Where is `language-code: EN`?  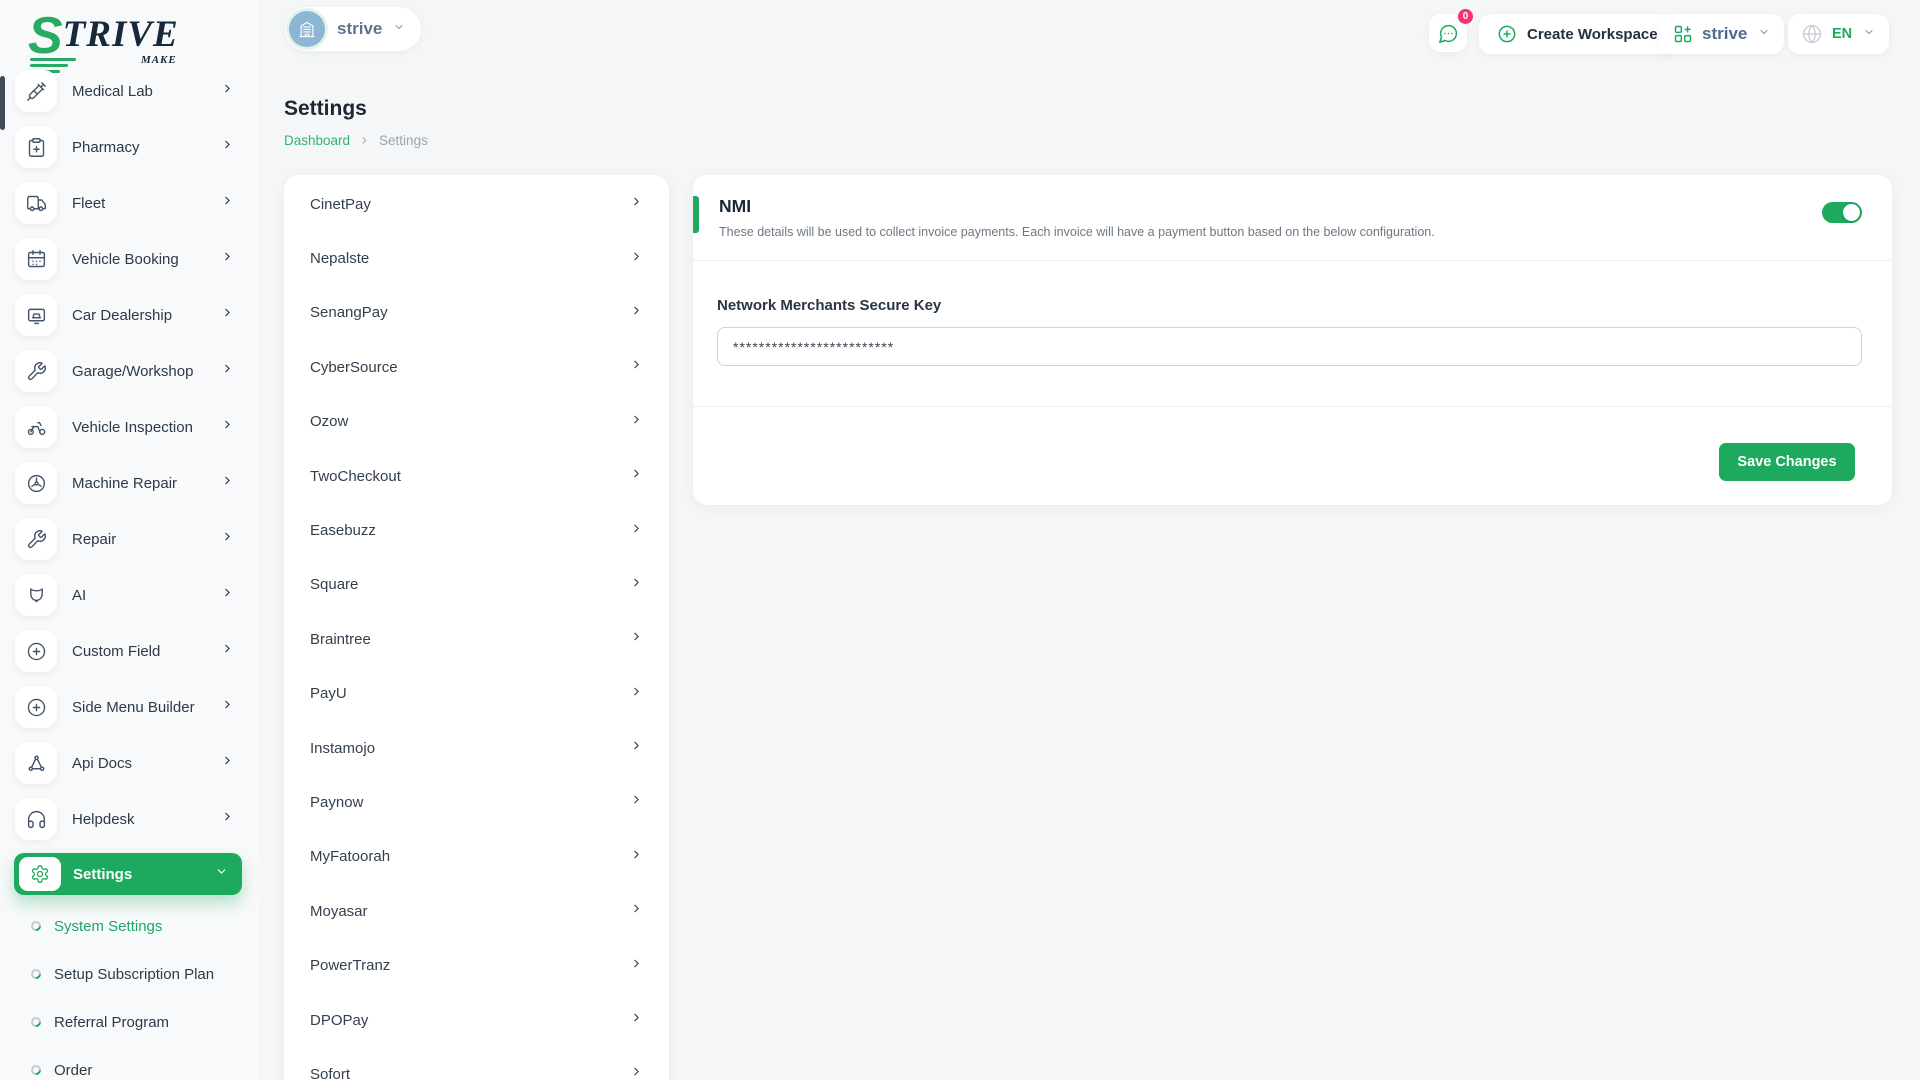
language-code: EN is located at coordinates (1842, 34).